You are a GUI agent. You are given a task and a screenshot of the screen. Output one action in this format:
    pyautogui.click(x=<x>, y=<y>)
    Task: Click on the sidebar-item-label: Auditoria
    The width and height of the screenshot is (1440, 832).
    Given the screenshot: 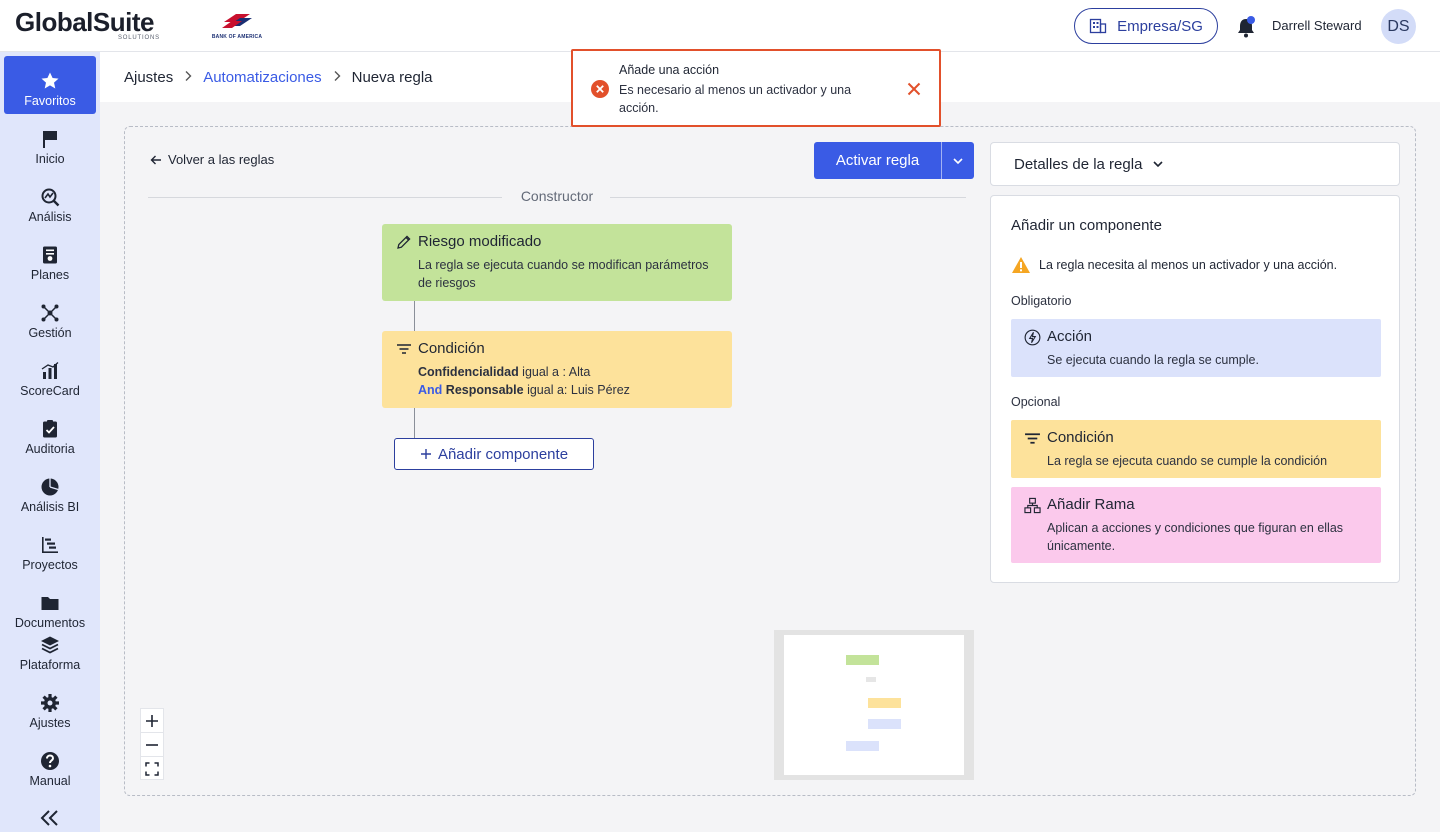 What is the action you would take?
    pyautogui.click(x=50, y=449)
    